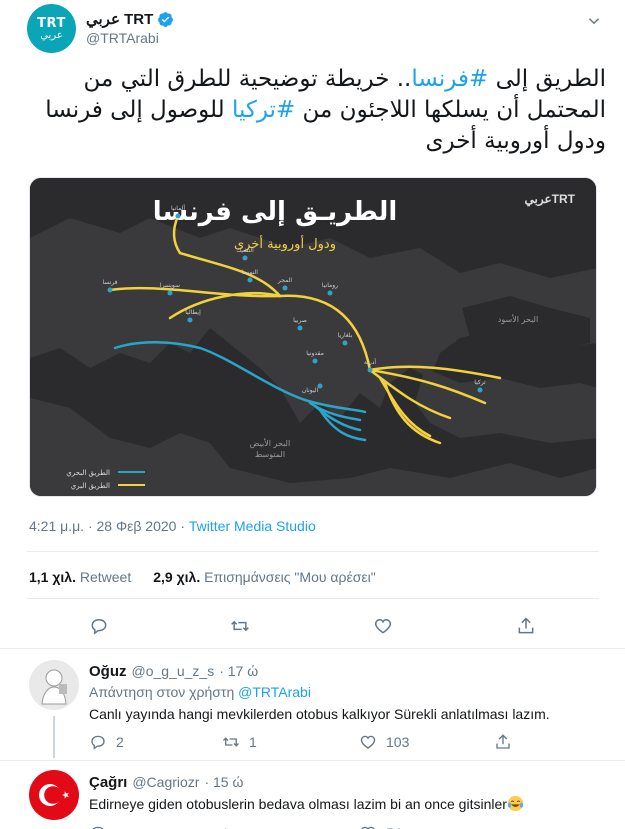 This screenshot has width=625, height=829. Describe the element at coordinates (90, 486) in the screenshot. I see `legend-land-label: الطريق البري` at that location.